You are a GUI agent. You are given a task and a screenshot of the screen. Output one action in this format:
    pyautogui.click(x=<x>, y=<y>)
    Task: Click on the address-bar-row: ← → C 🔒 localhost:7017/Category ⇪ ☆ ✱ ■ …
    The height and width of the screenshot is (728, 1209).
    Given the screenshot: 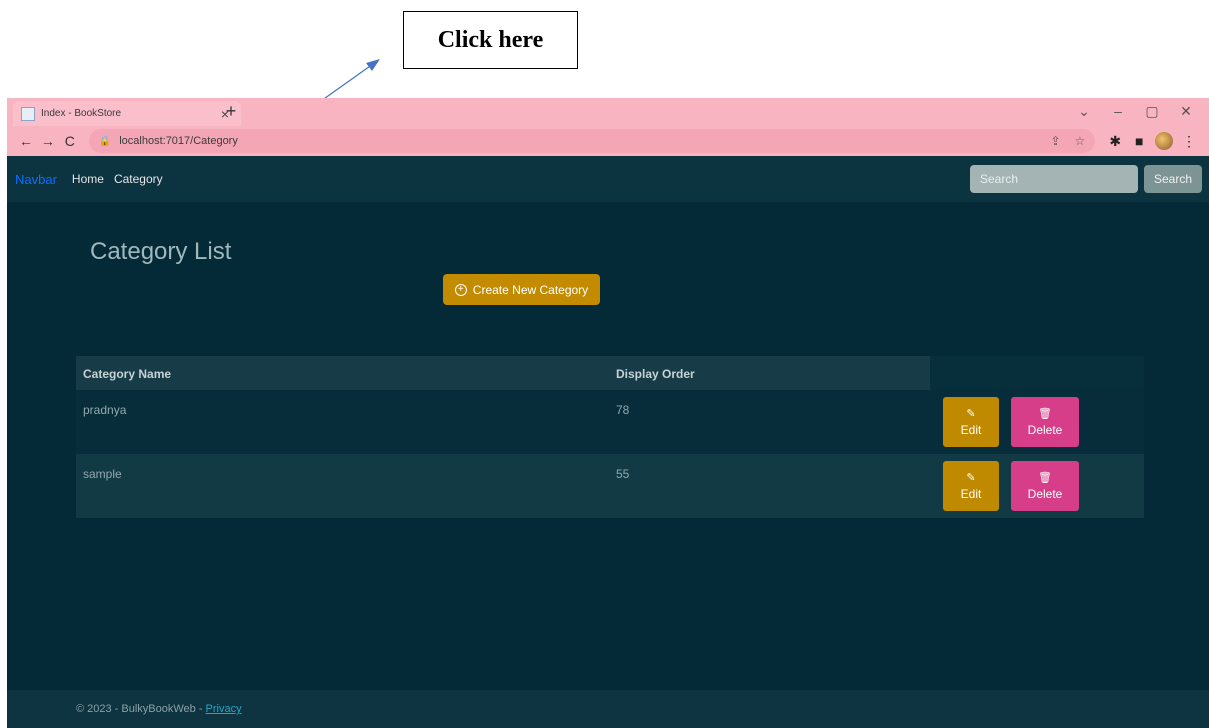 What is the action you would take?
    pyautogui.click(x=608, y=141)
    